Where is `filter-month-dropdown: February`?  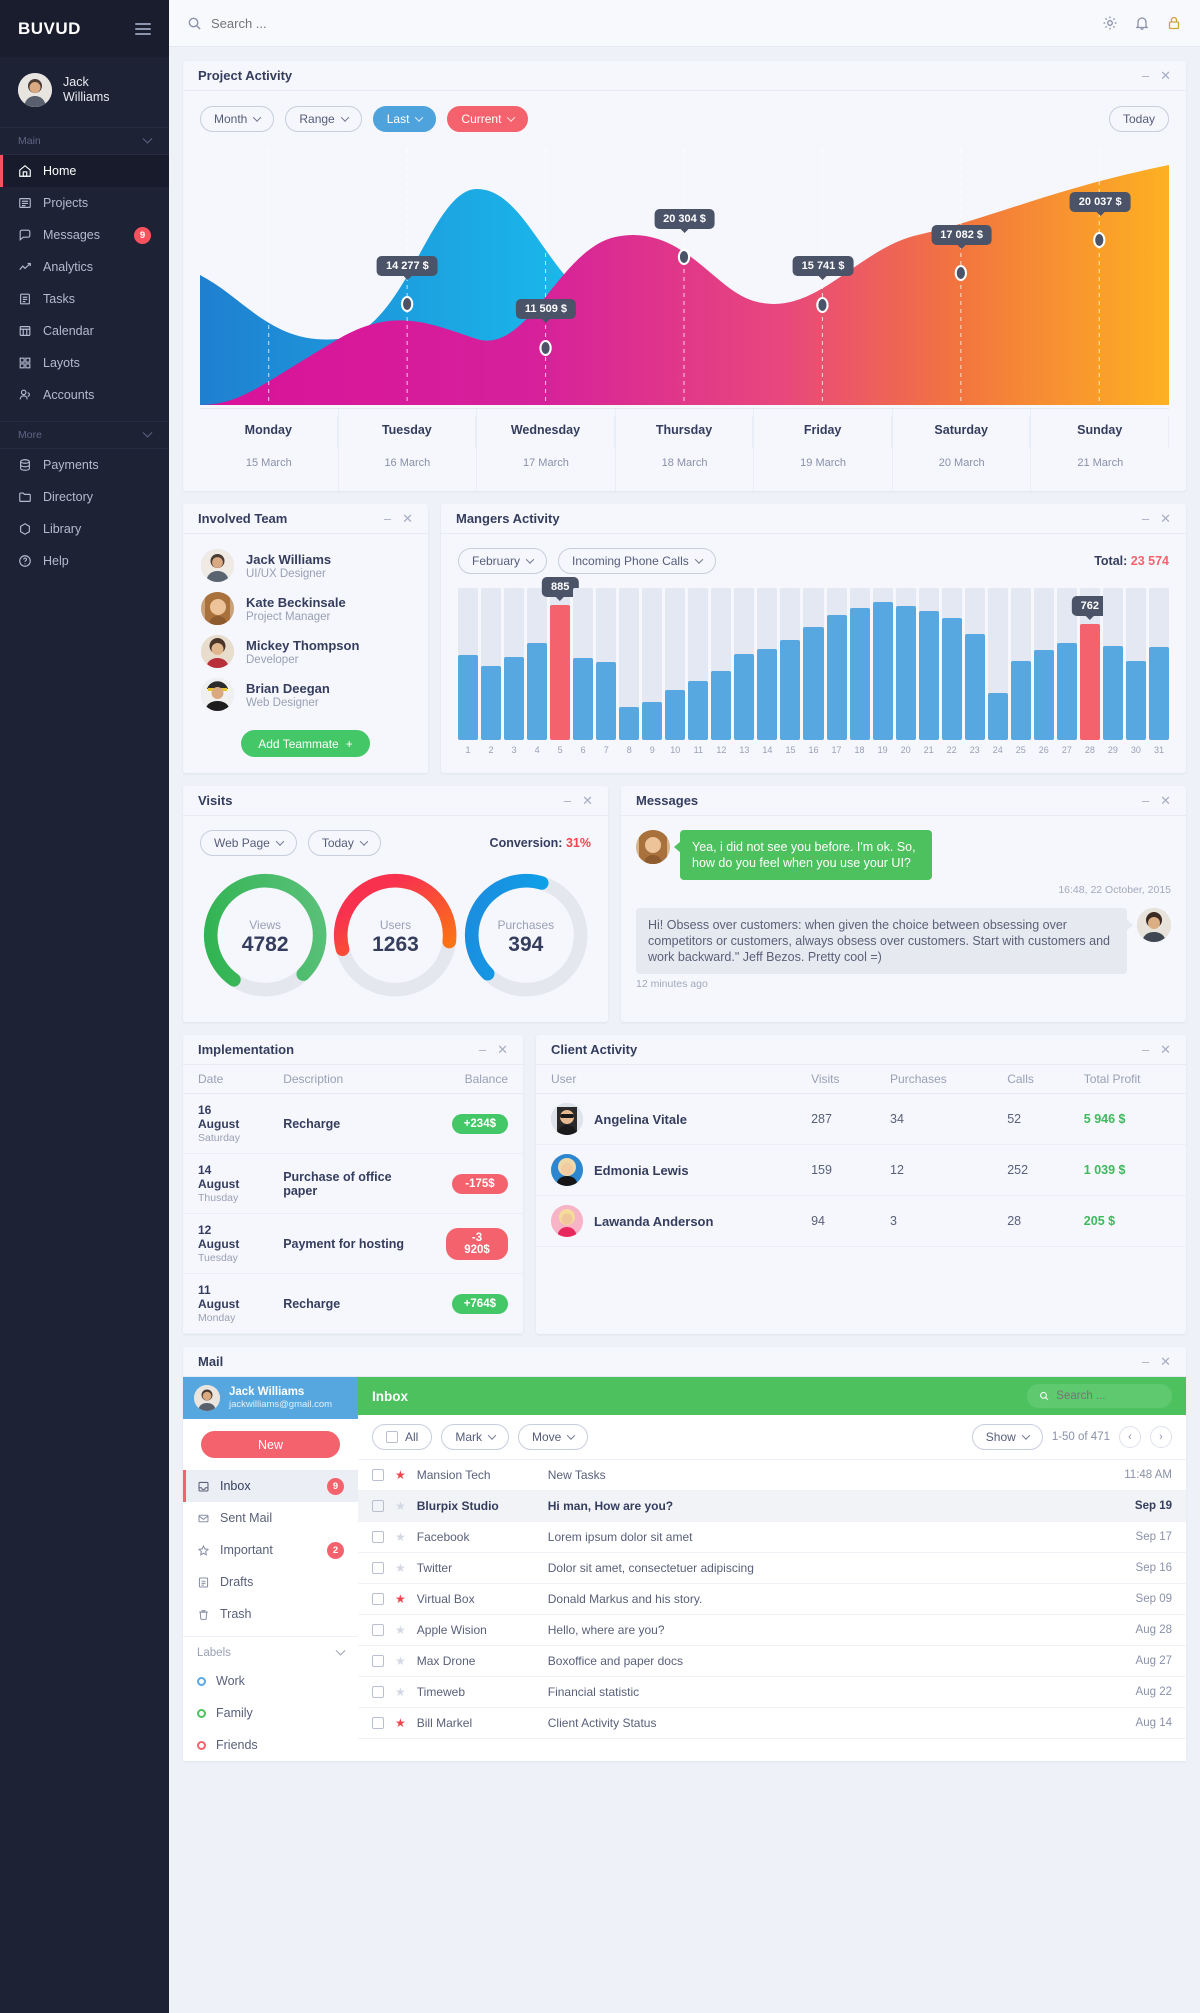
filter-month-dropdown: February is located at coordinates (503, 561).